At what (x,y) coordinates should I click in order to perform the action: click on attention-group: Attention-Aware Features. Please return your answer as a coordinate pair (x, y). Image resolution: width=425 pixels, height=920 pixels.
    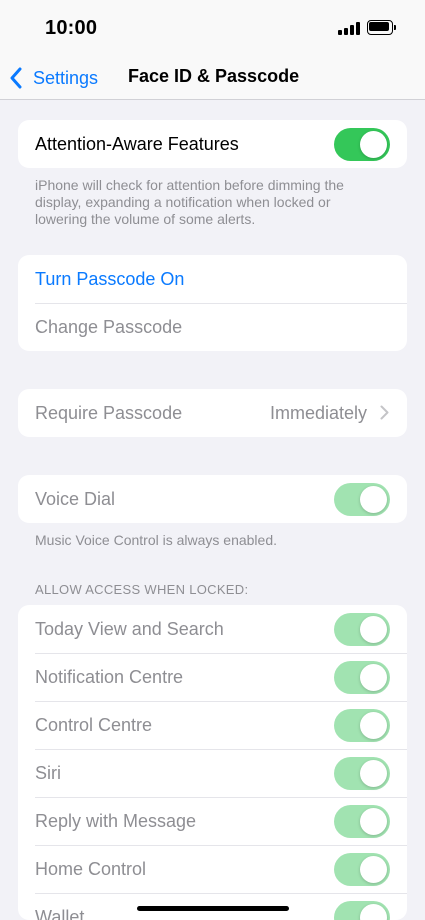
    Looking at the image, I should click on (212, 144).